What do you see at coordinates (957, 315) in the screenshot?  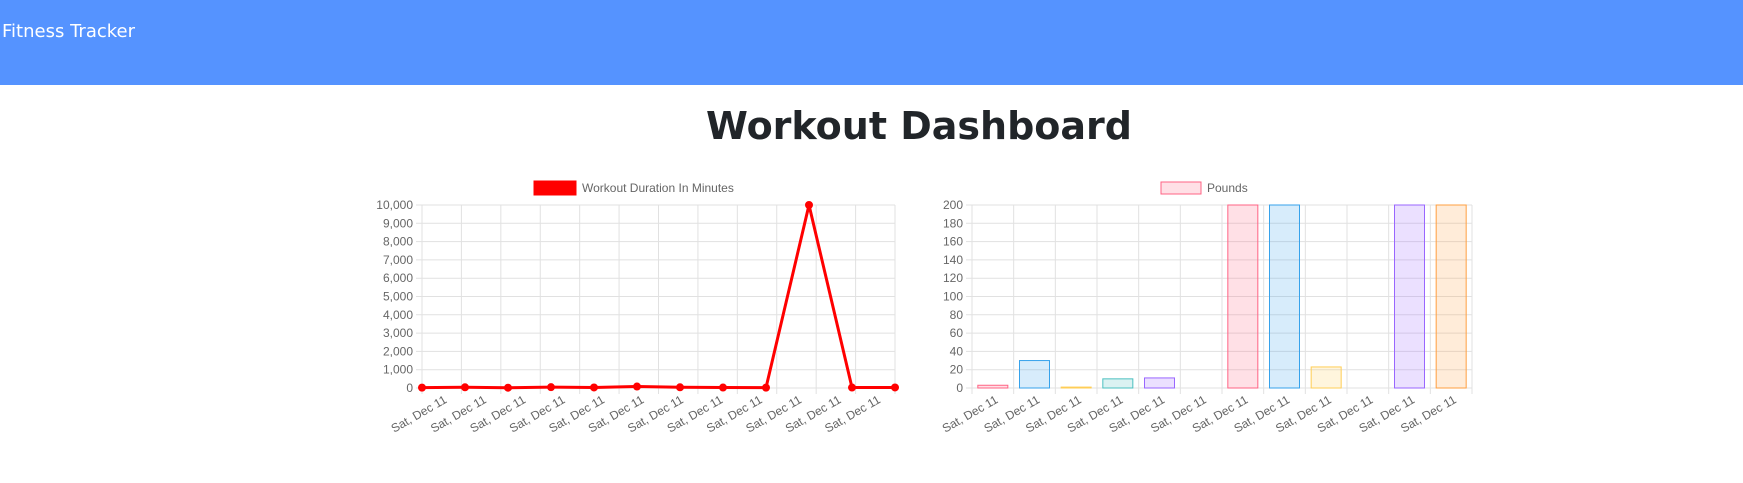 I see `y-tick-label: 80` at bounding box center [957, 315].